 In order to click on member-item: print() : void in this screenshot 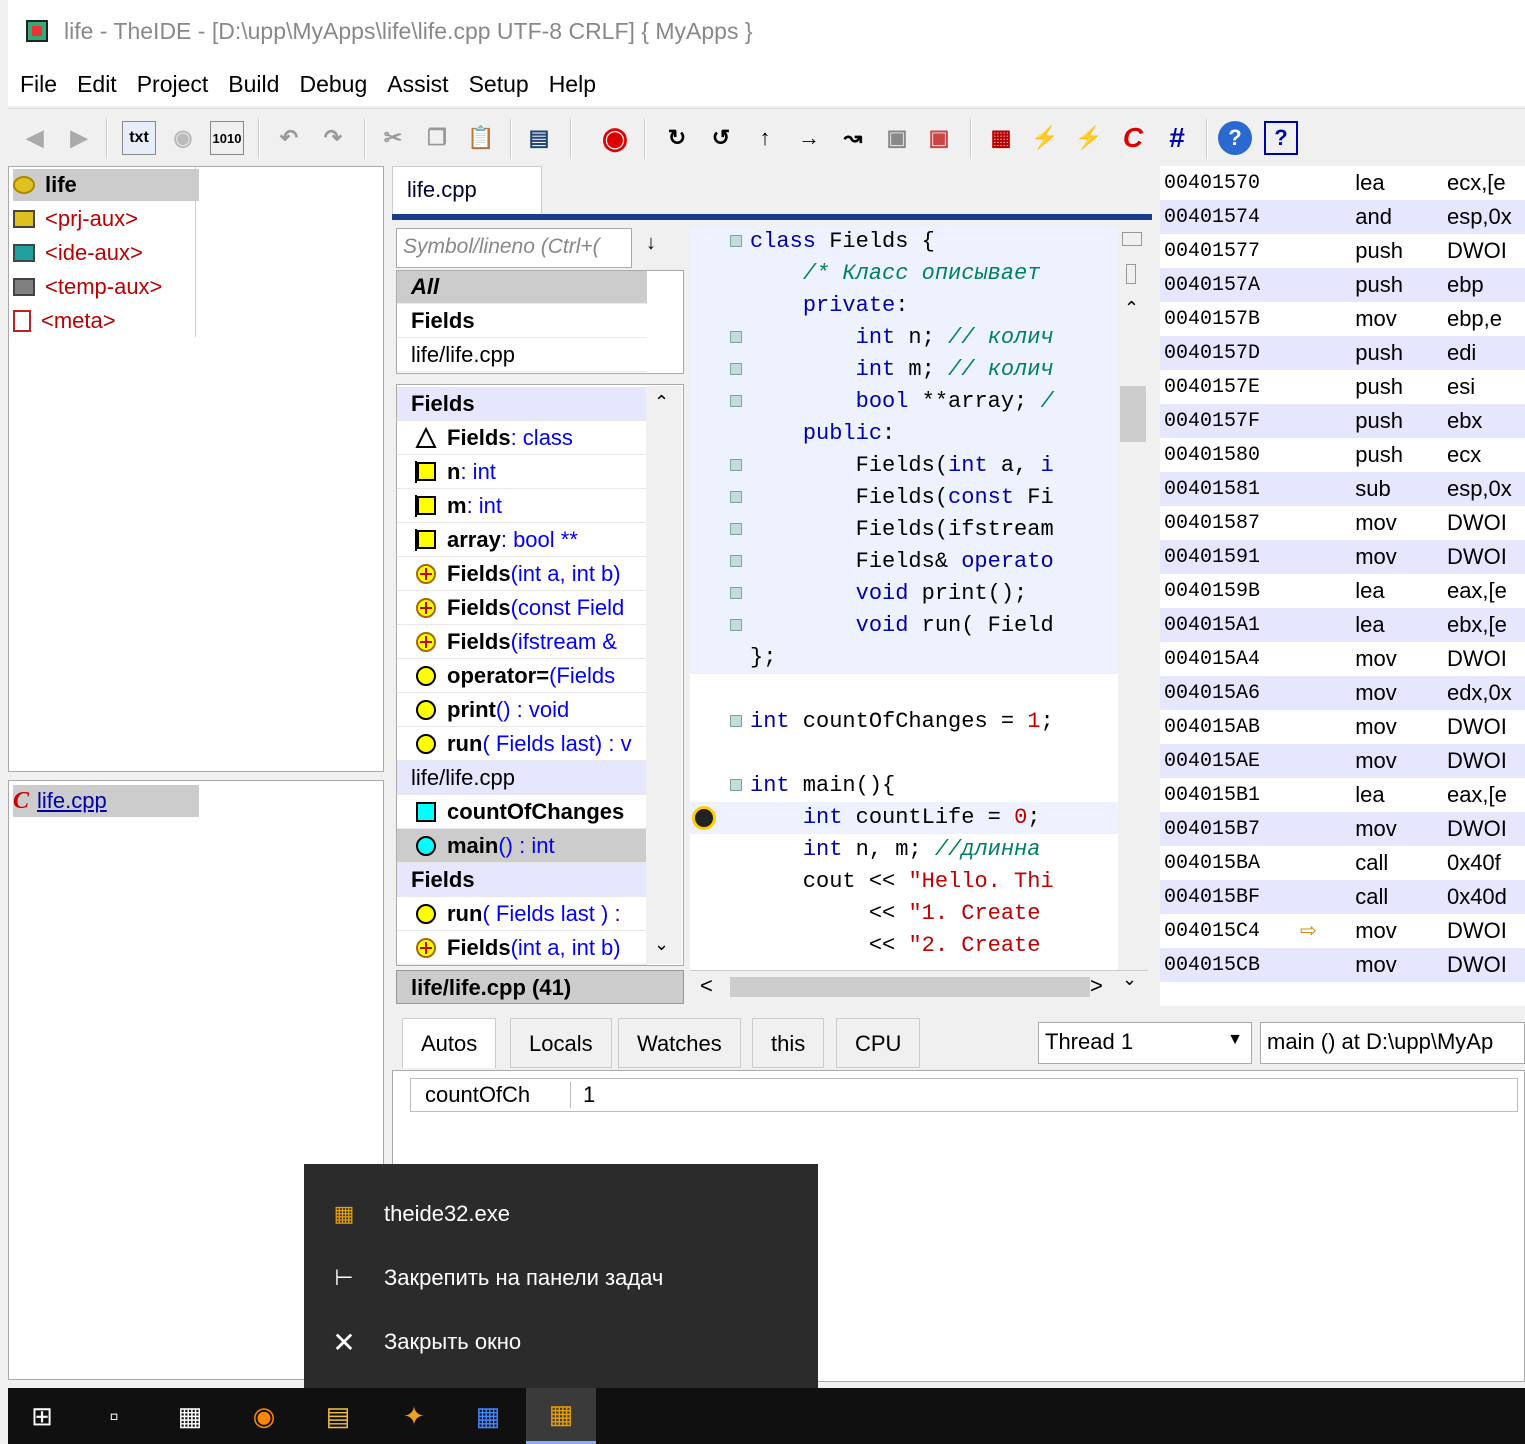, I will do `click(522, 710)`.